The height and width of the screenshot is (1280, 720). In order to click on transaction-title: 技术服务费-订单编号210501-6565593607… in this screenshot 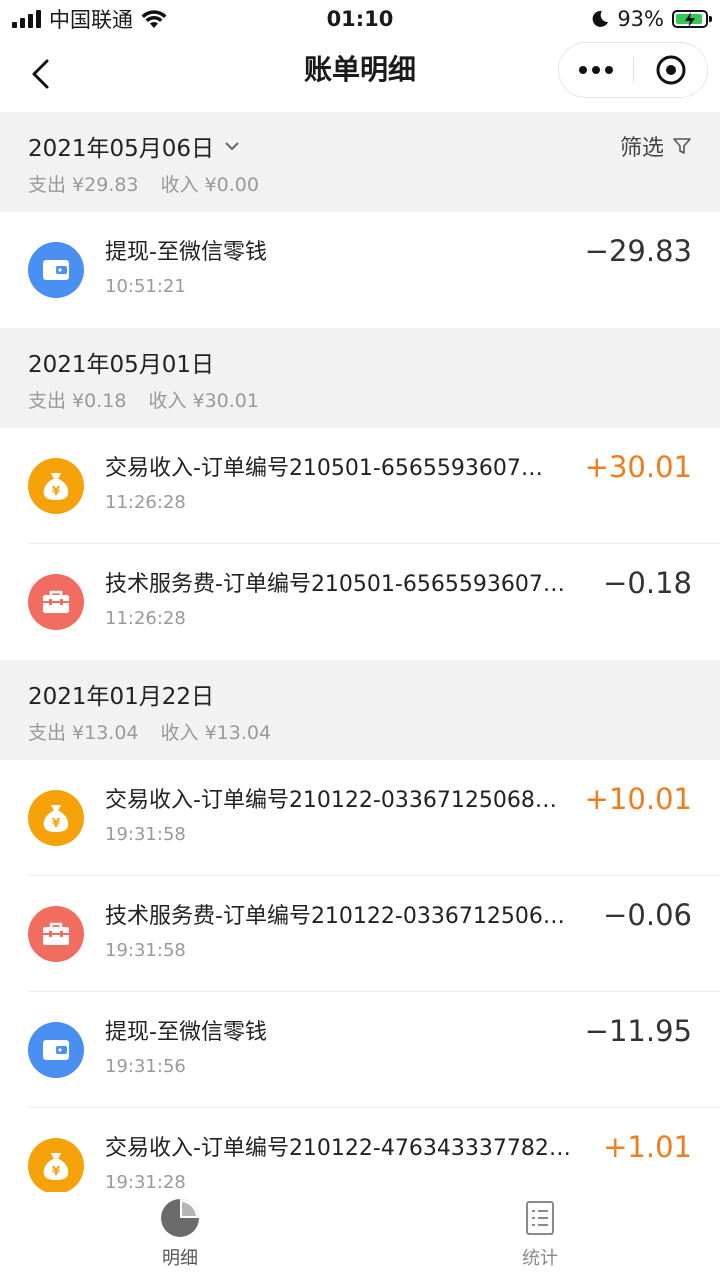, I will do `click(335, 584)`.